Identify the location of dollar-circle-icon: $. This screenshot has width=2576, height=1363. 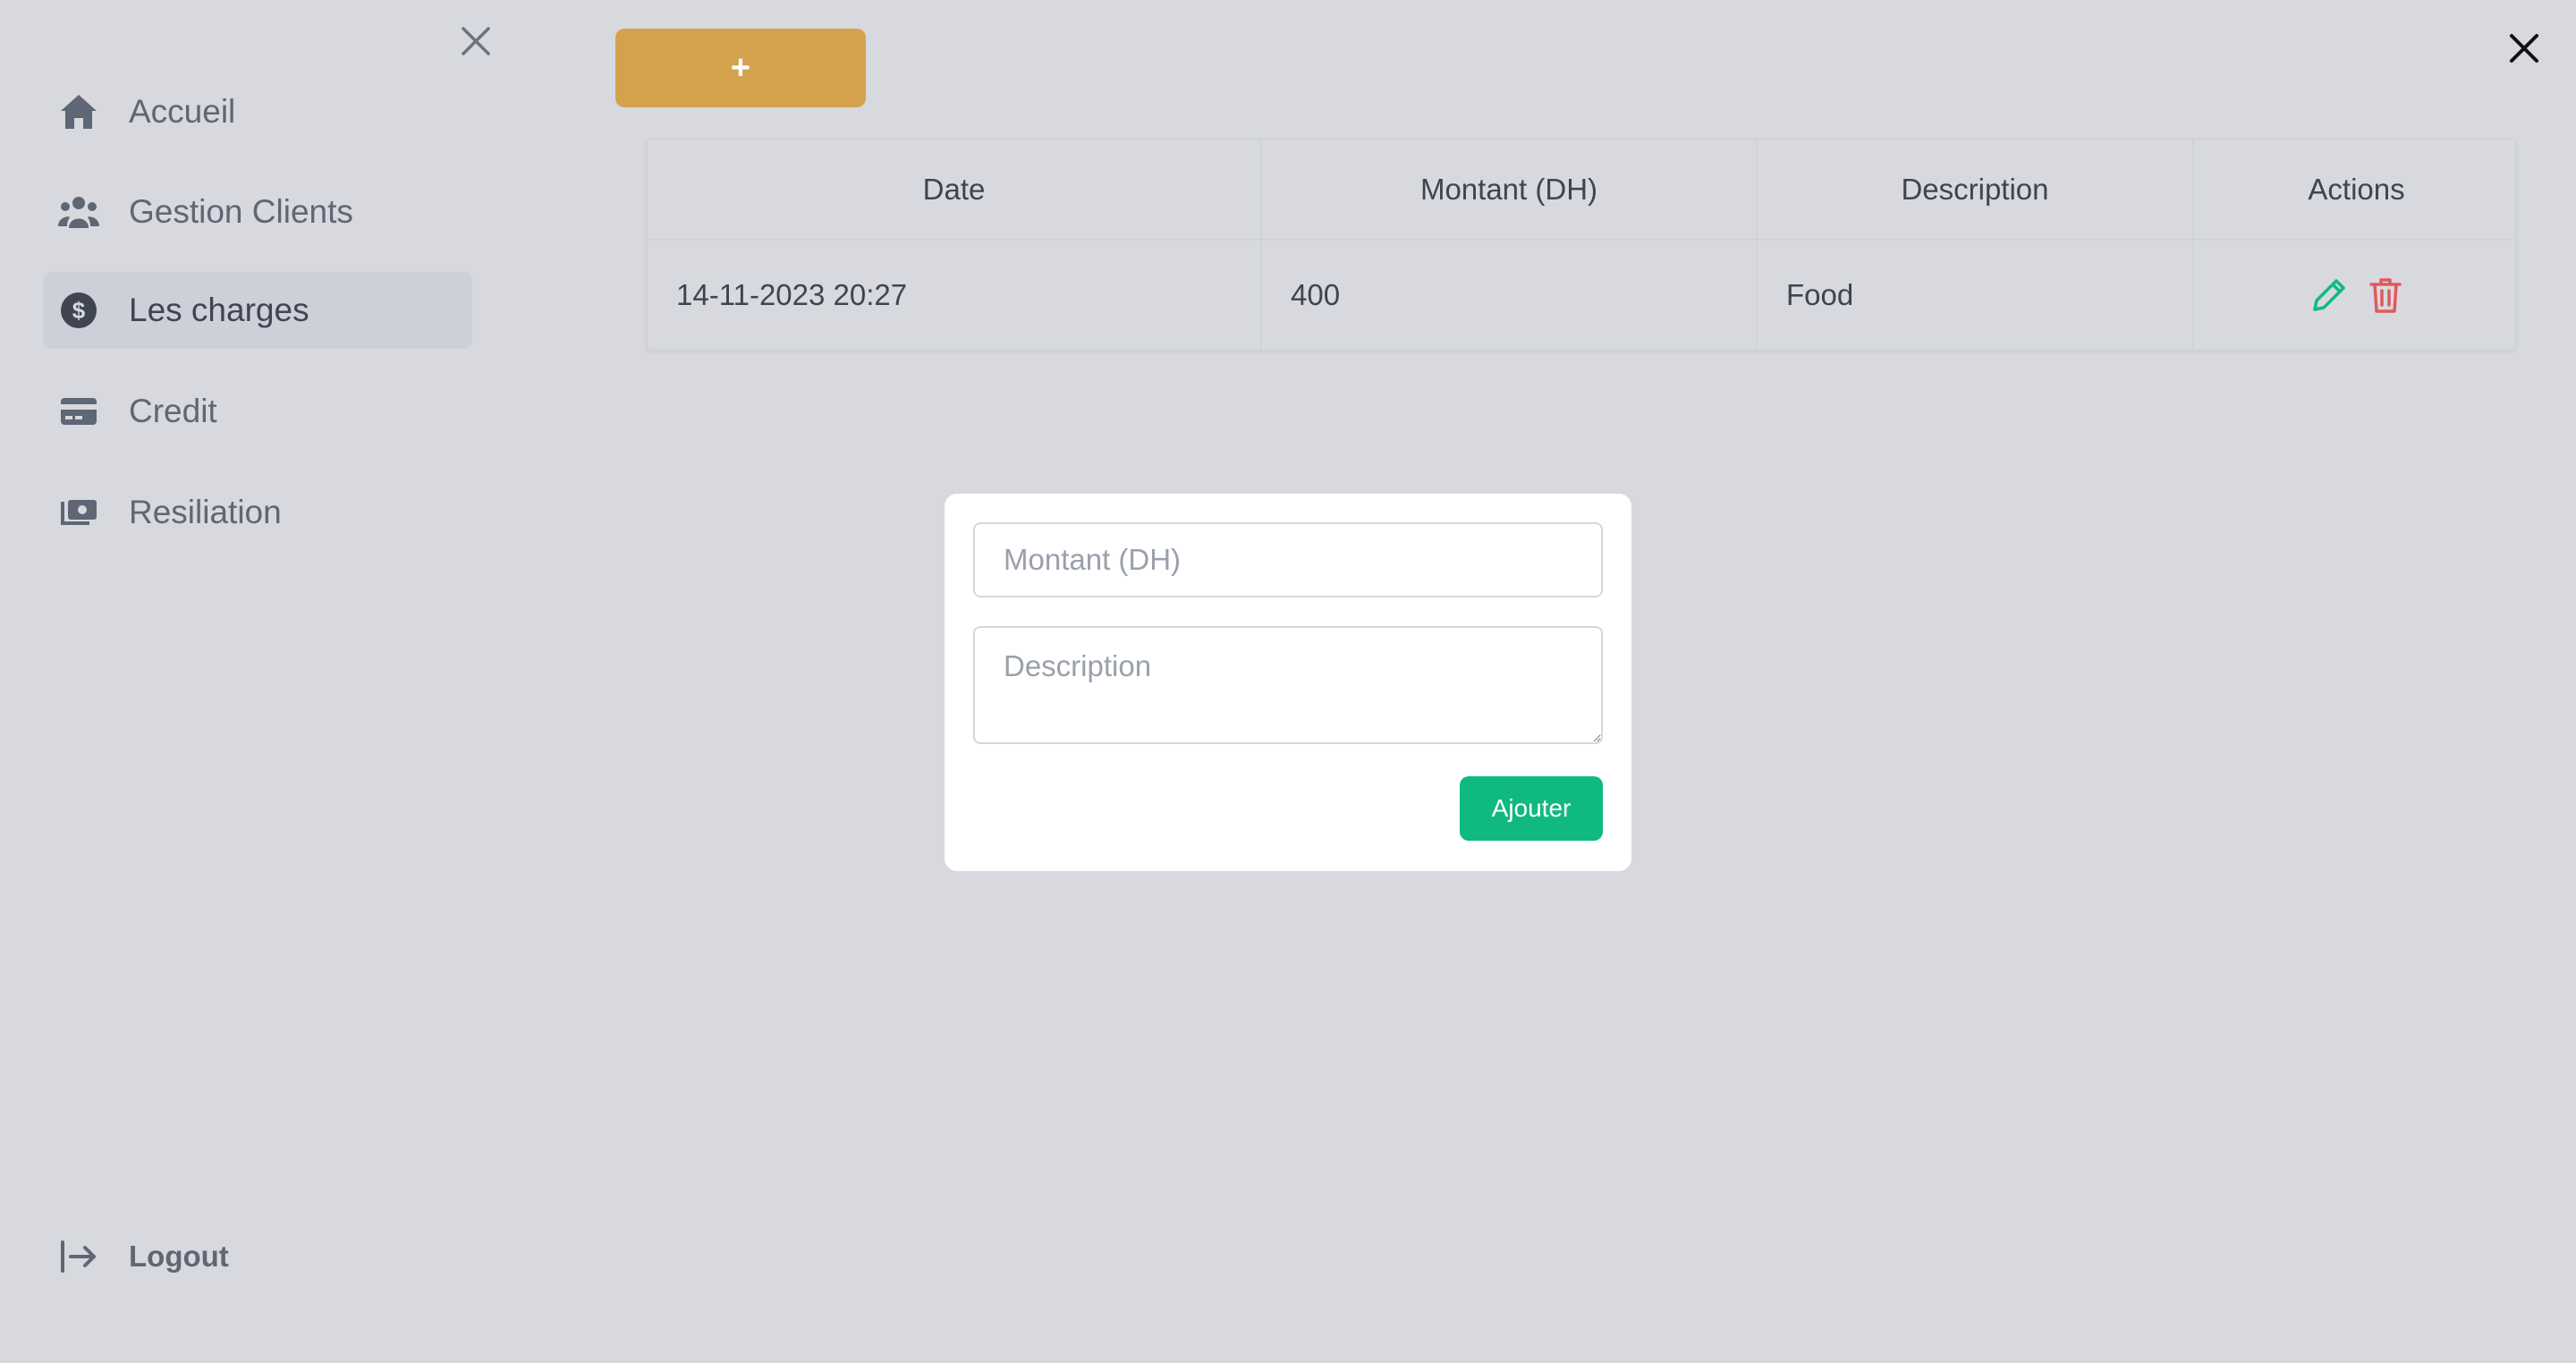
(78, 310).